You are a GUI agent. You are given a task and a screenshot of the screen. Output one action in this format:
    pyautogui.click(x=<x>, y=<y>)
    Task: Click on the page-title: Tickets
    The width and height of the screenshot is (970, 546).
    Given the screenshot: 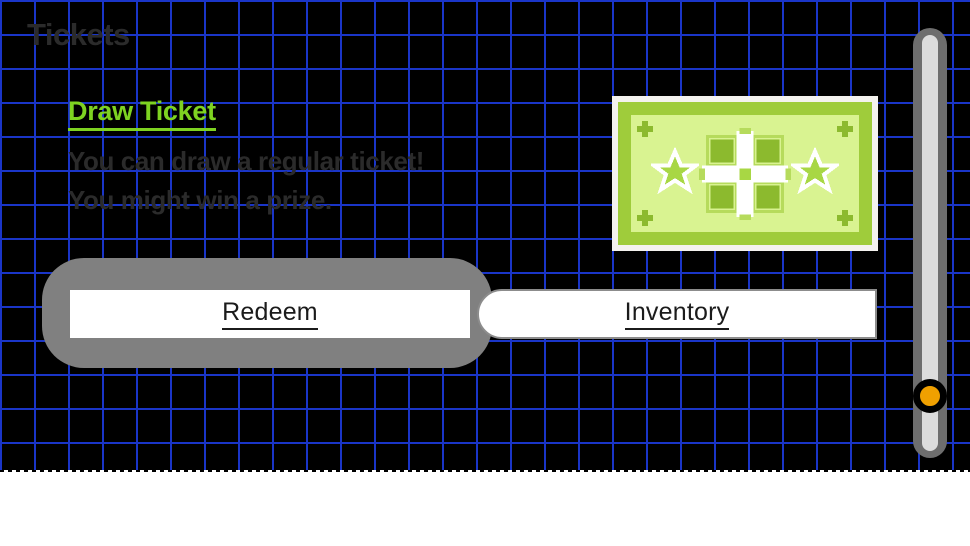 What is the action you would take?
    pyautogui.click(x=78, y=34)
    